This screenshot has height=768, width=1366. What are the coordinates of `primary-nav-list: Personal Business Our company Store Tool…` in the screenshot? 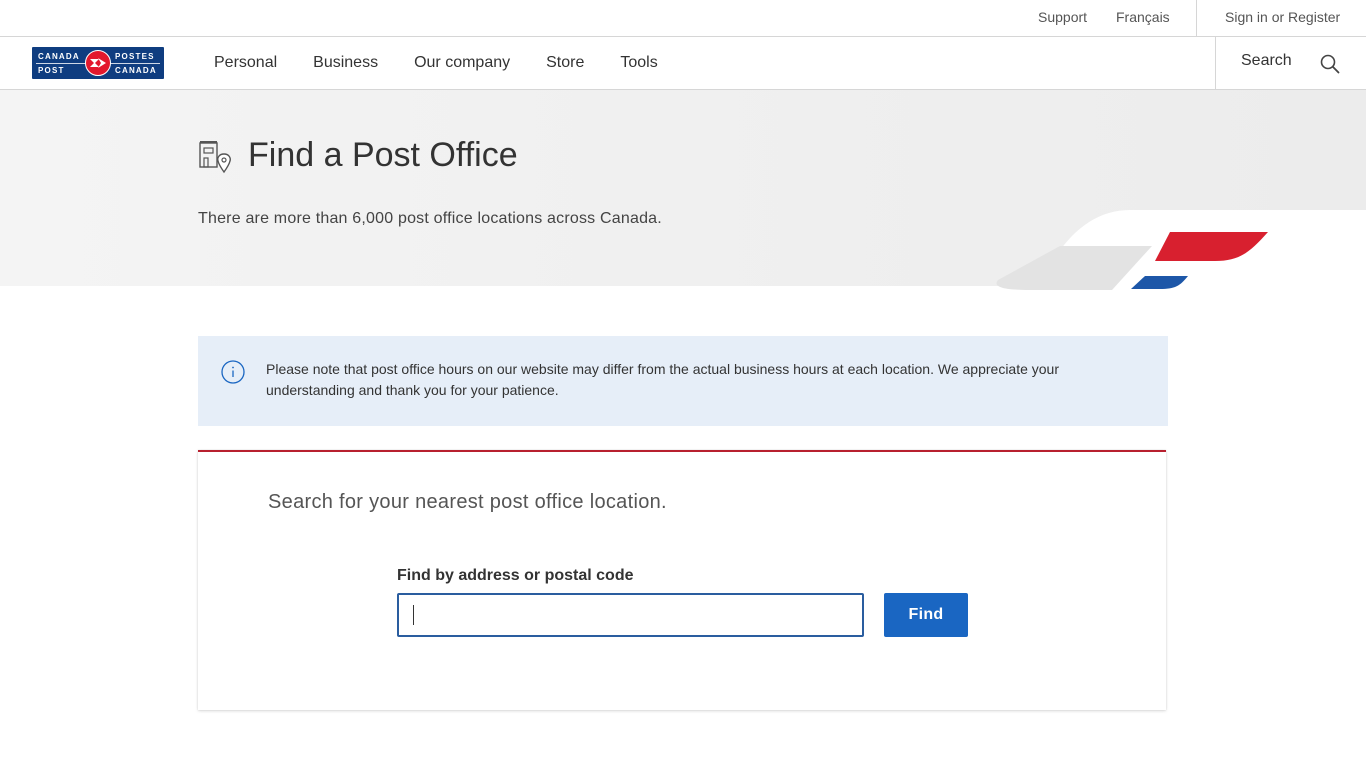 It's located at (454, 63).